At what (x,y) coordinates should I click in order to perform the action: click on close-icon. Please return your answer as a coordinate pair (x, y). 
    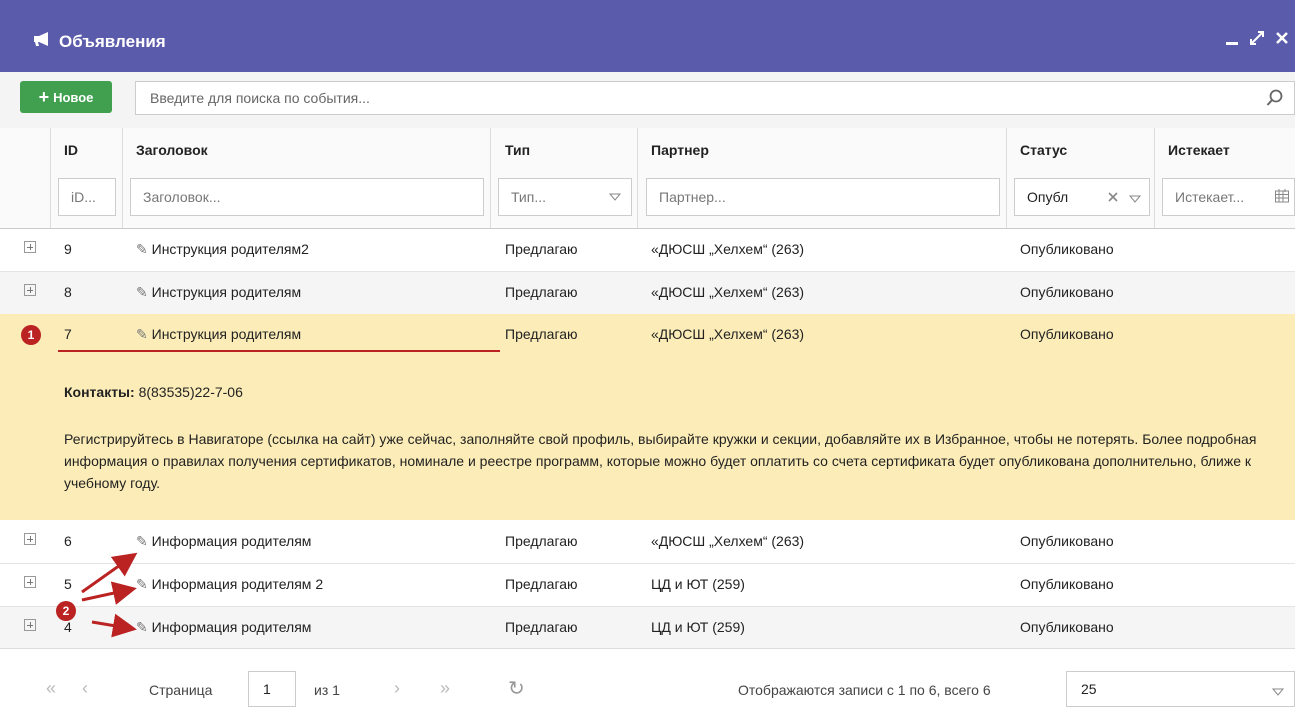
    Looking at the image, I should click on (1282, 39).